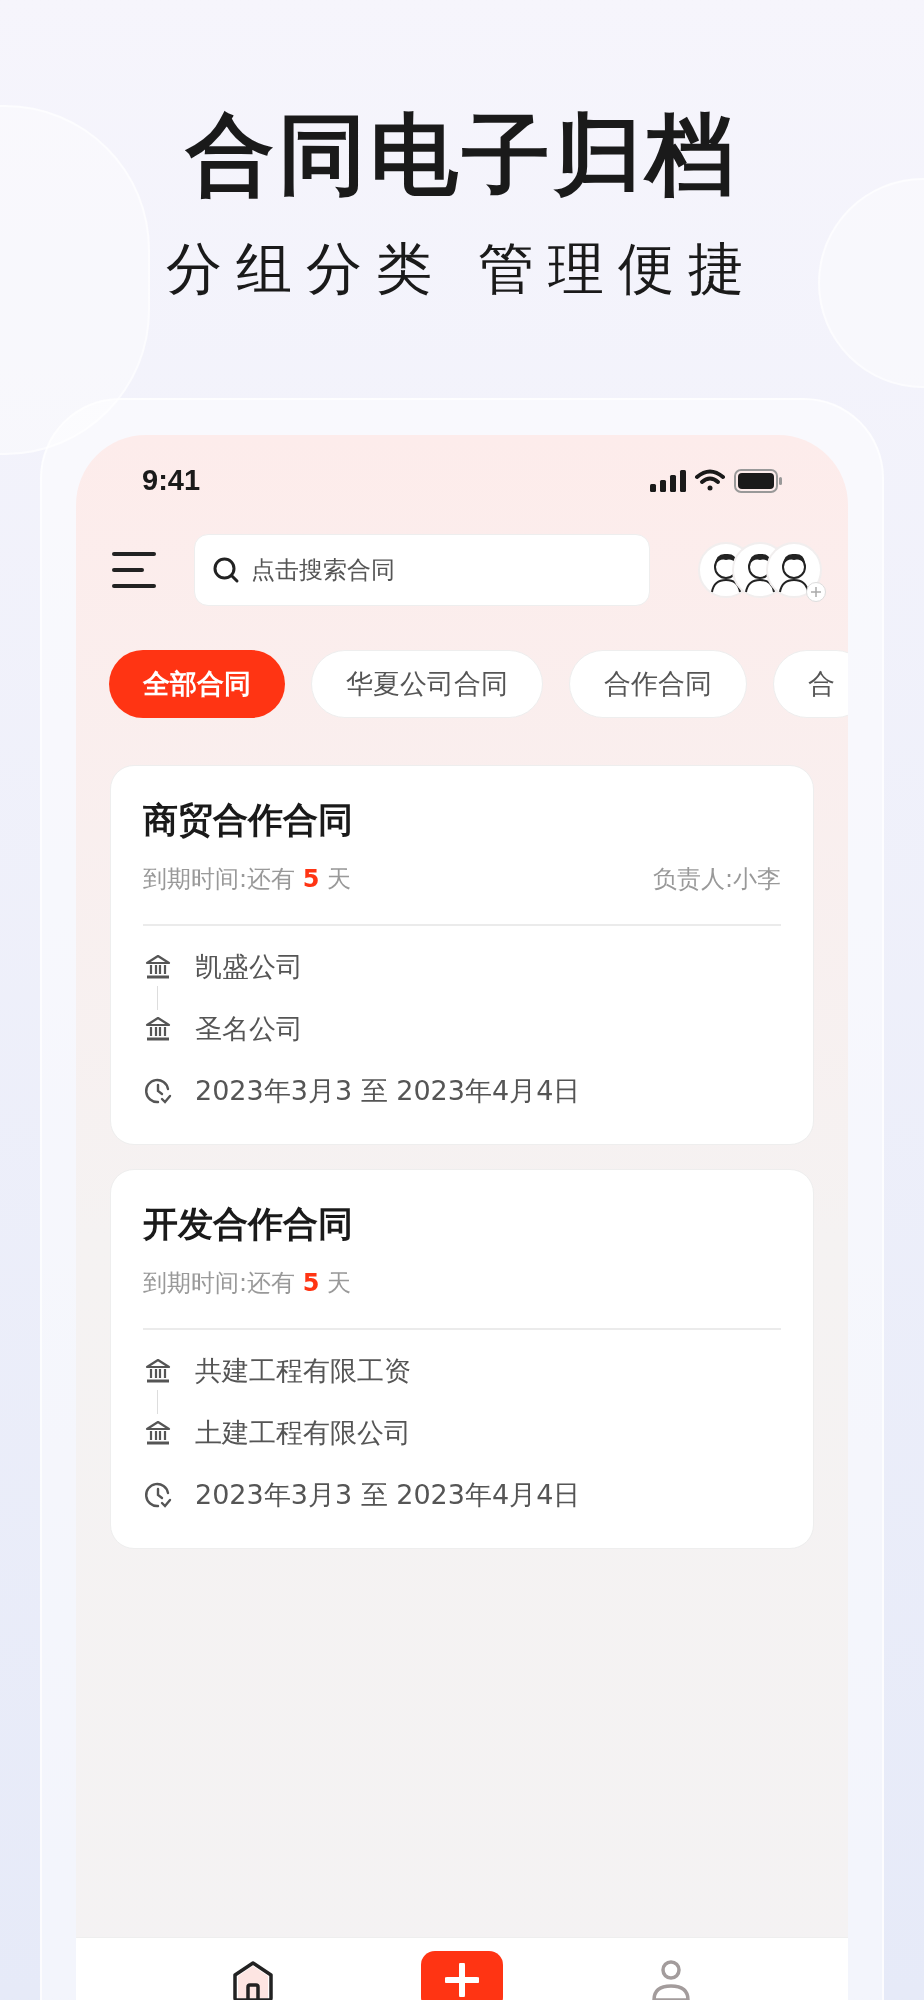 This screenshot has width=924, height=2000. I want to click on search-icon, so click(226, 570).